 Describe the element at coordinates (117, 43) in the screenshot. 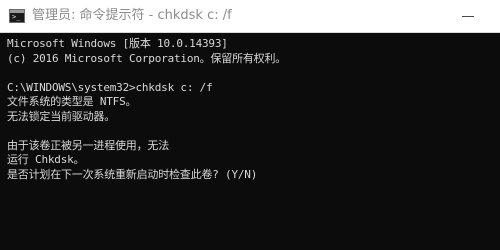

I see `console-line: Microsoft Windows [版本 10.0.14393]` at that location.